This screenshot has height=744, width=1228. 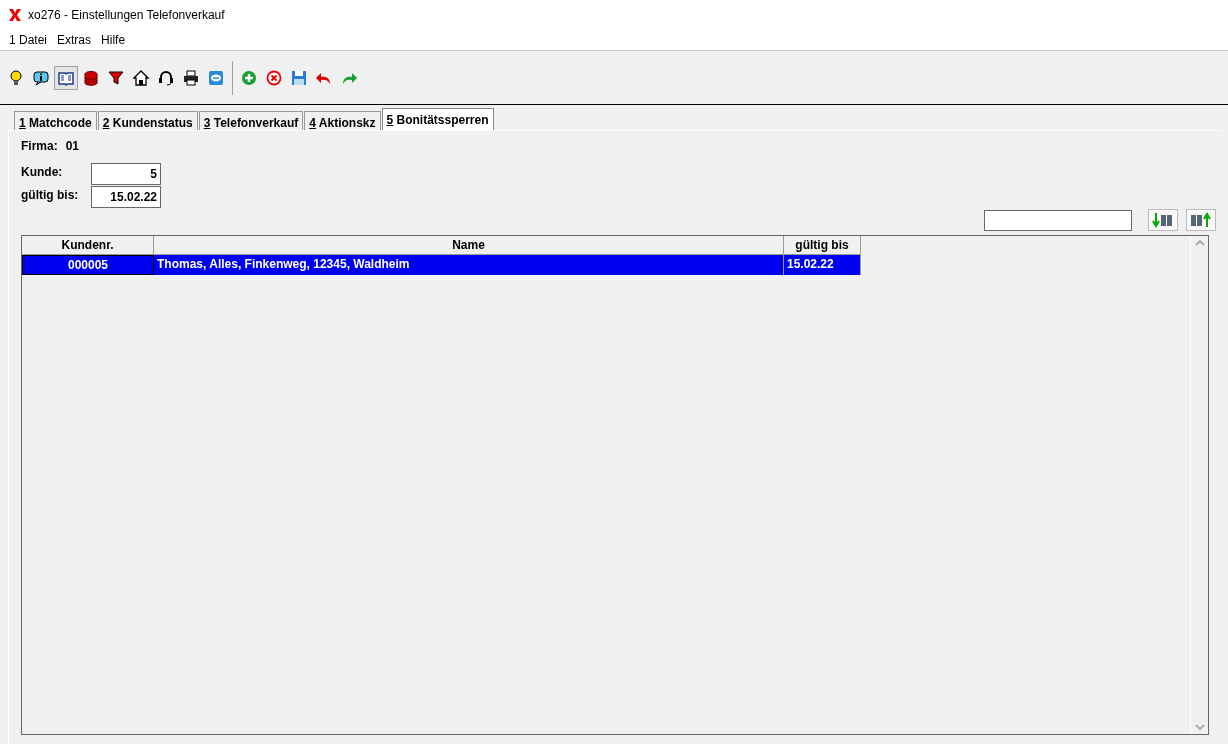 I want to click on menu-item: 1 Datei, so click(x=28, y=40).